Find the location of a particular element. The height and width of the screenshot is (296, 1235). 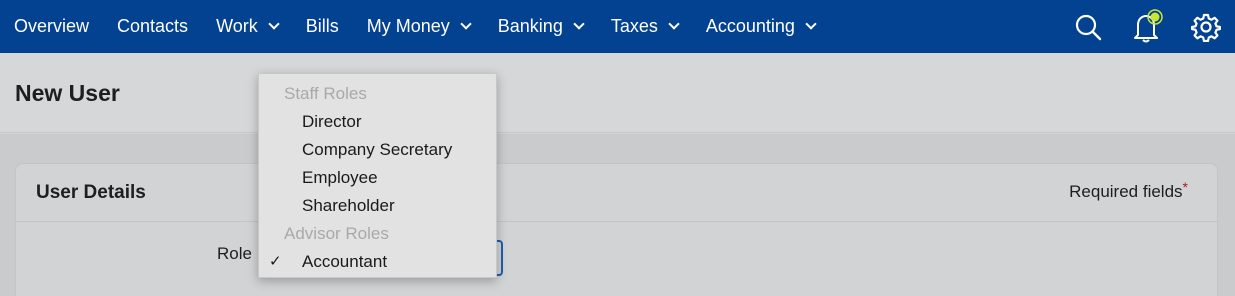

nav-item-overview: Overview is located at coordinates (51, 26).